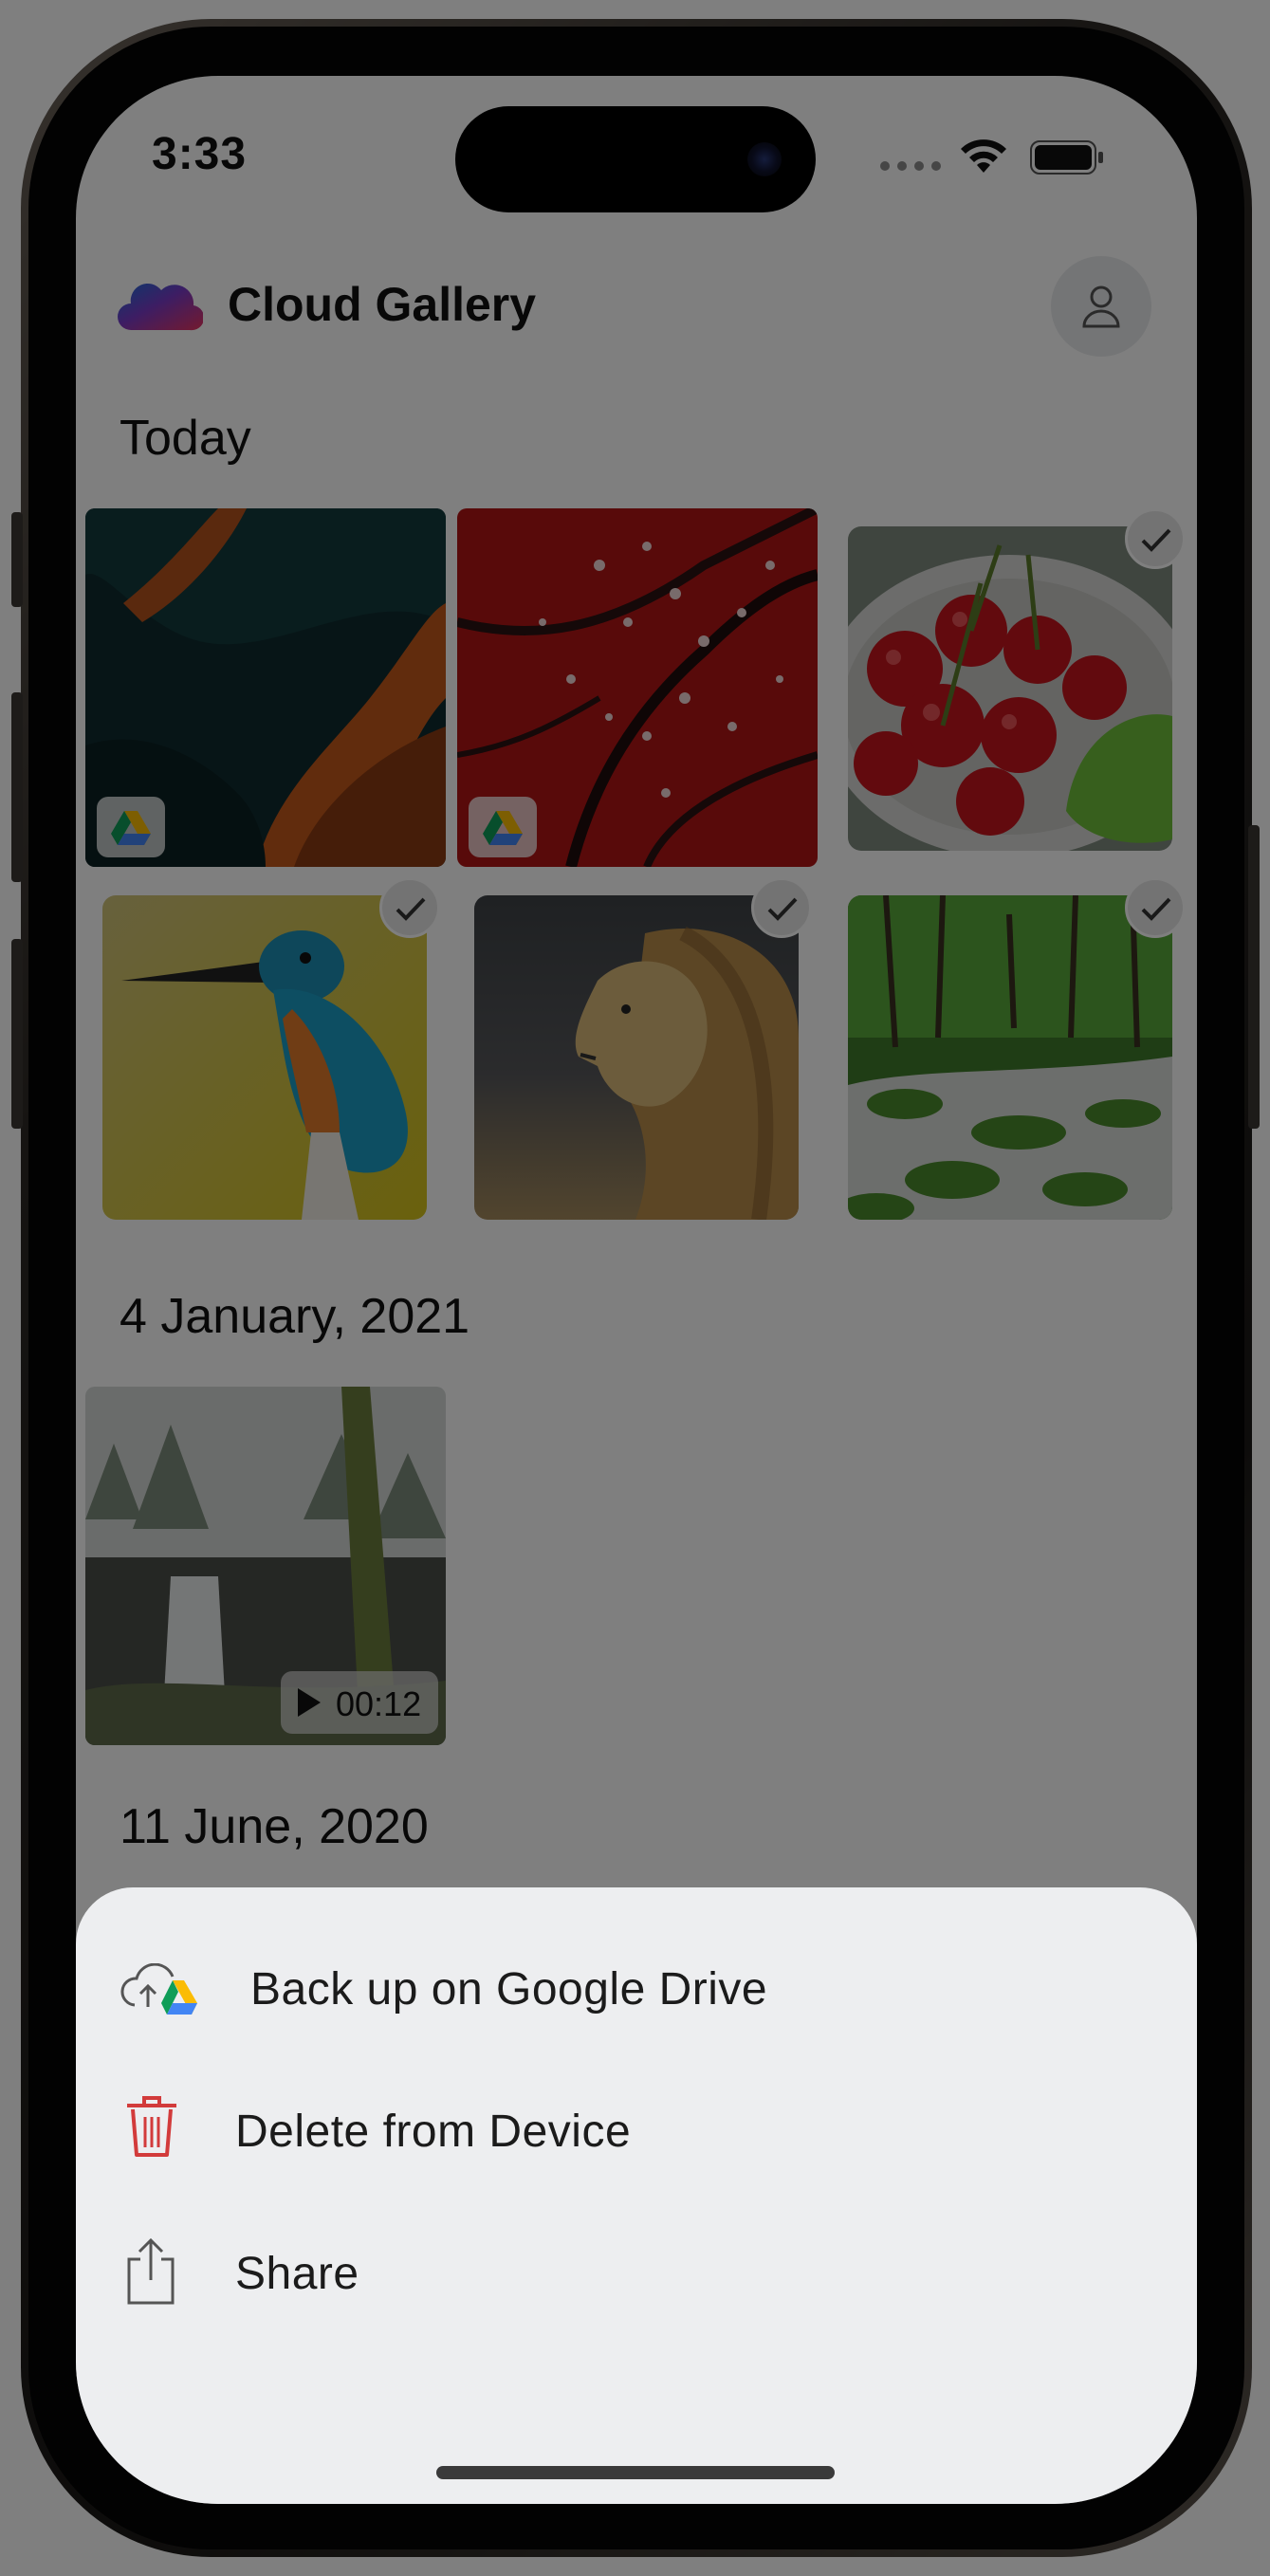  Describe the element at coordinates (635, 2472) in the screenshot. I see `home-indicator` at that location.